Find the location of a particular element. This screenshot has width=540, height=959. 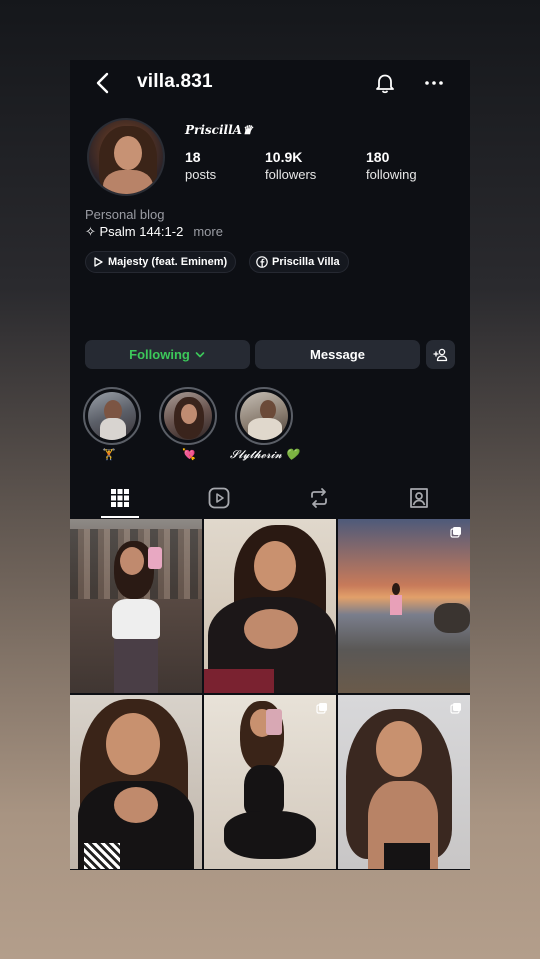

followers-label: followers is located at coordinates (291, 174).